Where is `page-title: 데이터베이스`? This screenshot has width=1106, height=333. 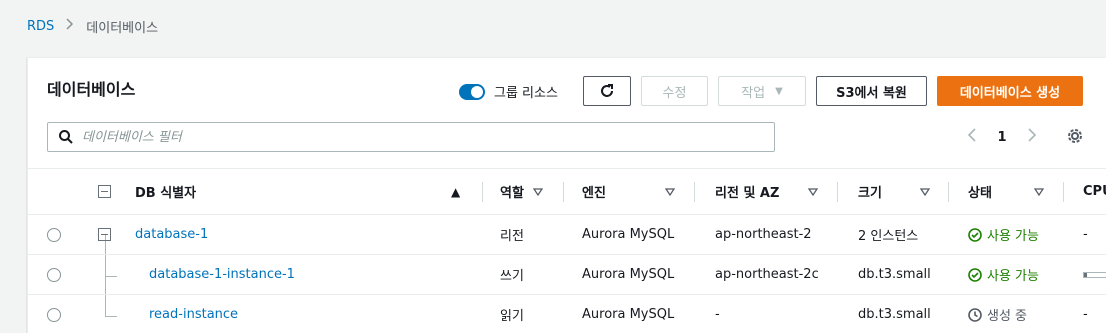
page-title: 데이터베이스 is located at coordinates (91, 89).